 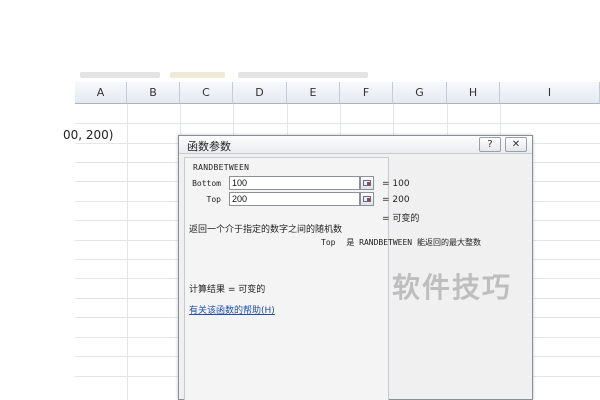 What do you see at coordinates (206, 183) in the screenshot?
I see `arg-label-bottom: Bottom` at bounding box center [206, 183].